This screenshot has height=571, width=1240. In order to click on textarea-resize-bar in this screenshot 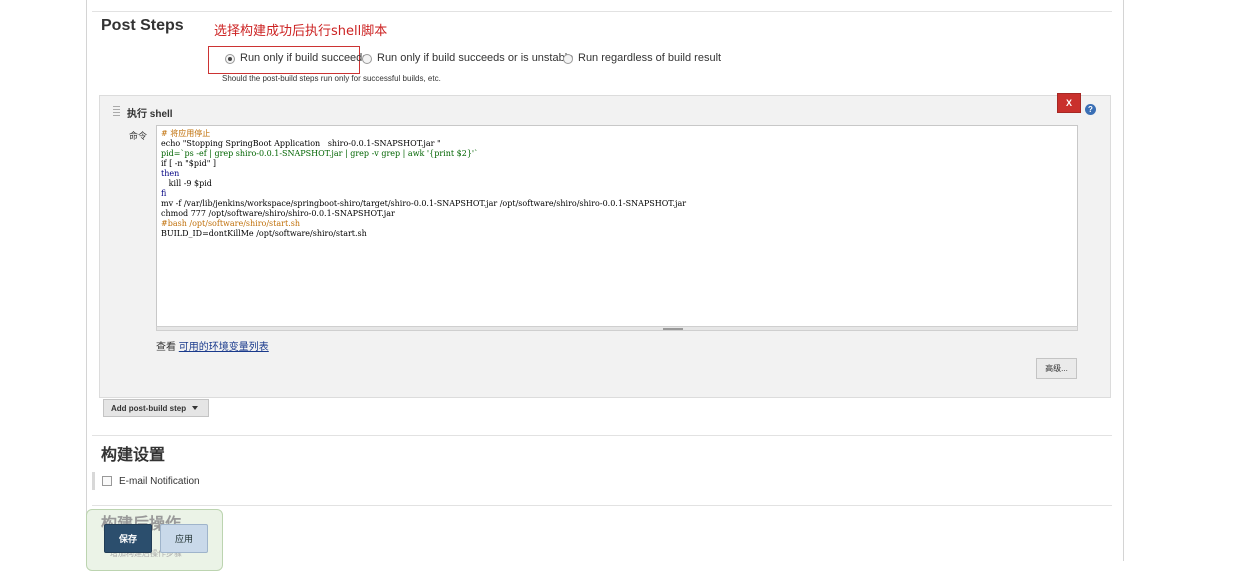, I will do `click(617, 328)`.